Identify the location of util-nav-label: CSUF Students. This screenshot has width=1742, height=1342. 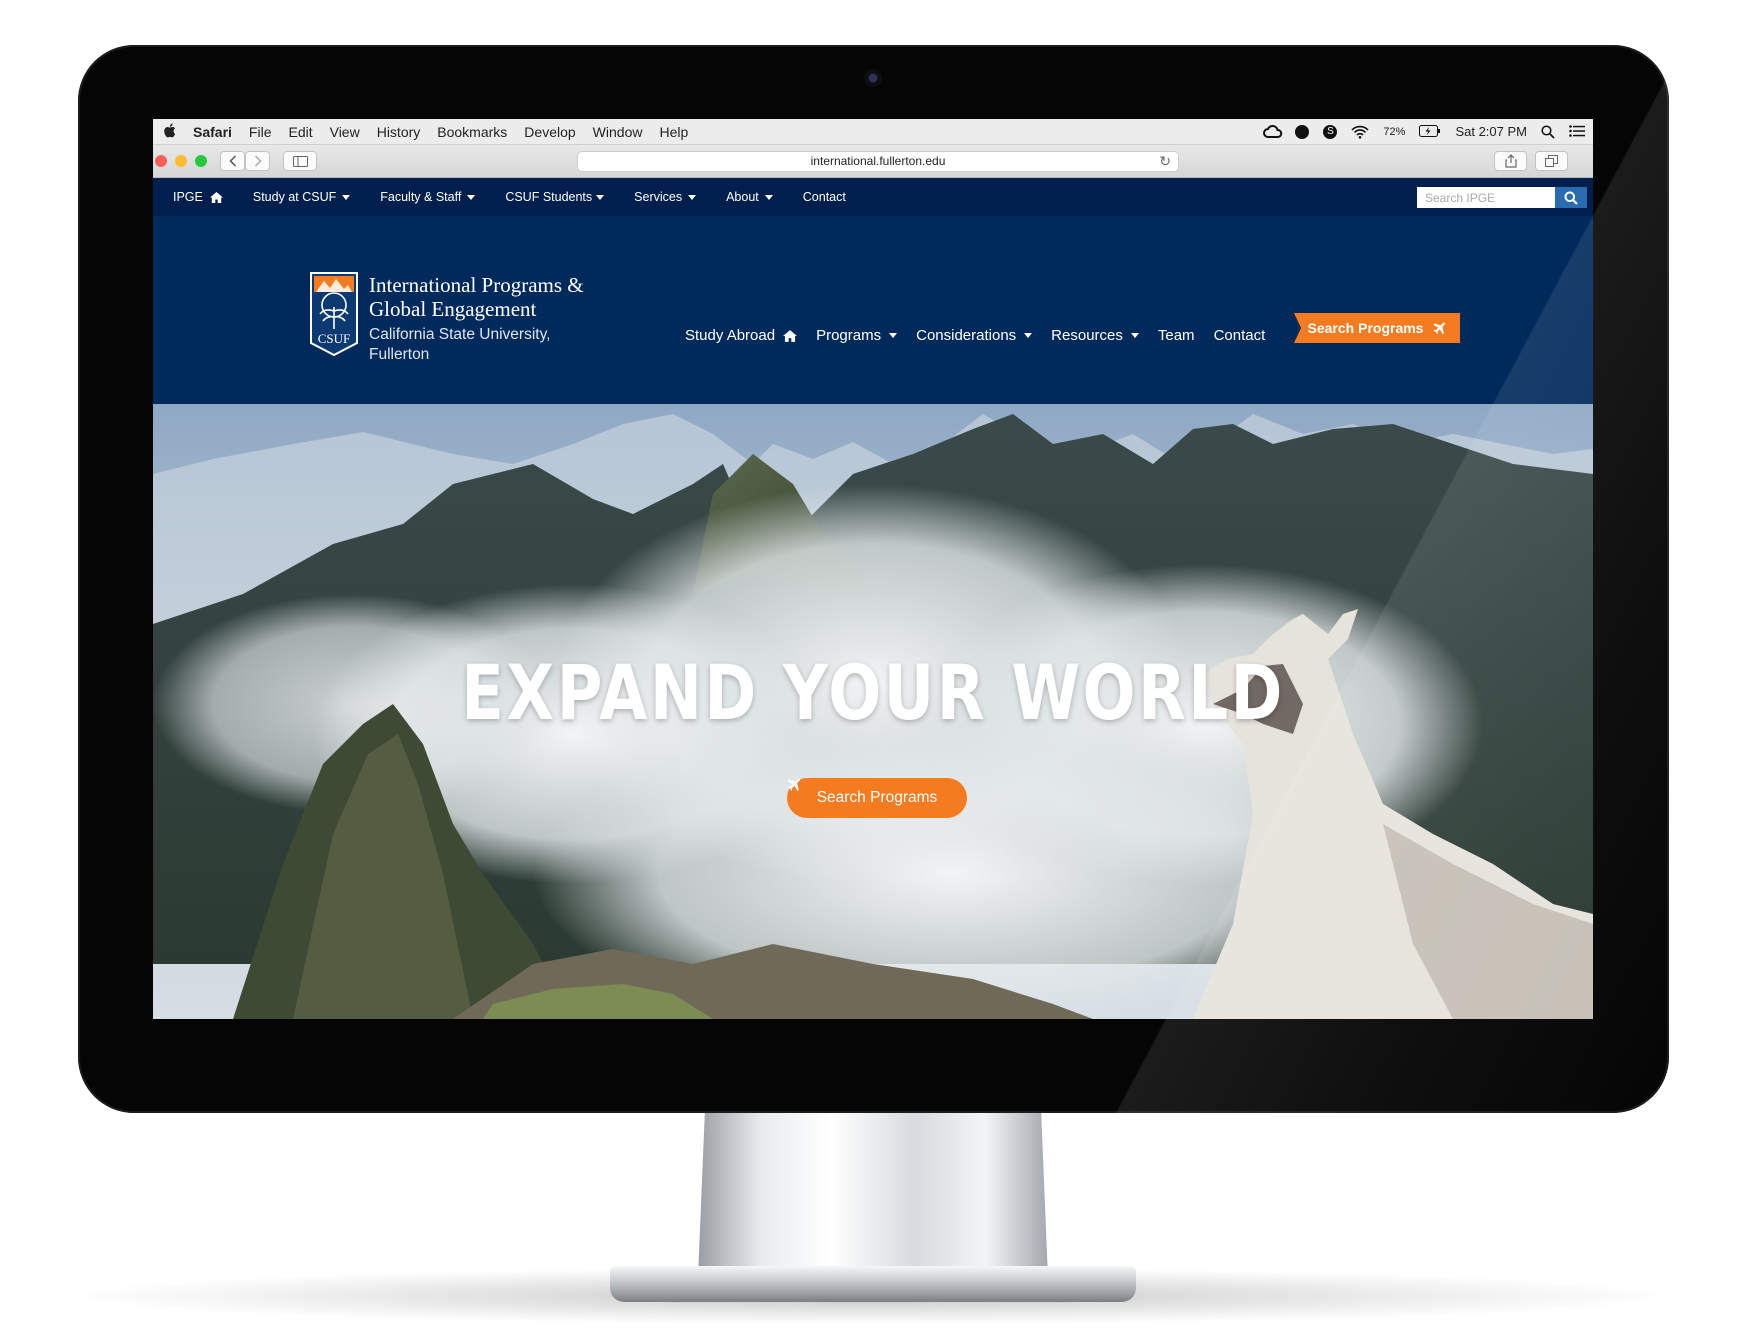
(549, 197).